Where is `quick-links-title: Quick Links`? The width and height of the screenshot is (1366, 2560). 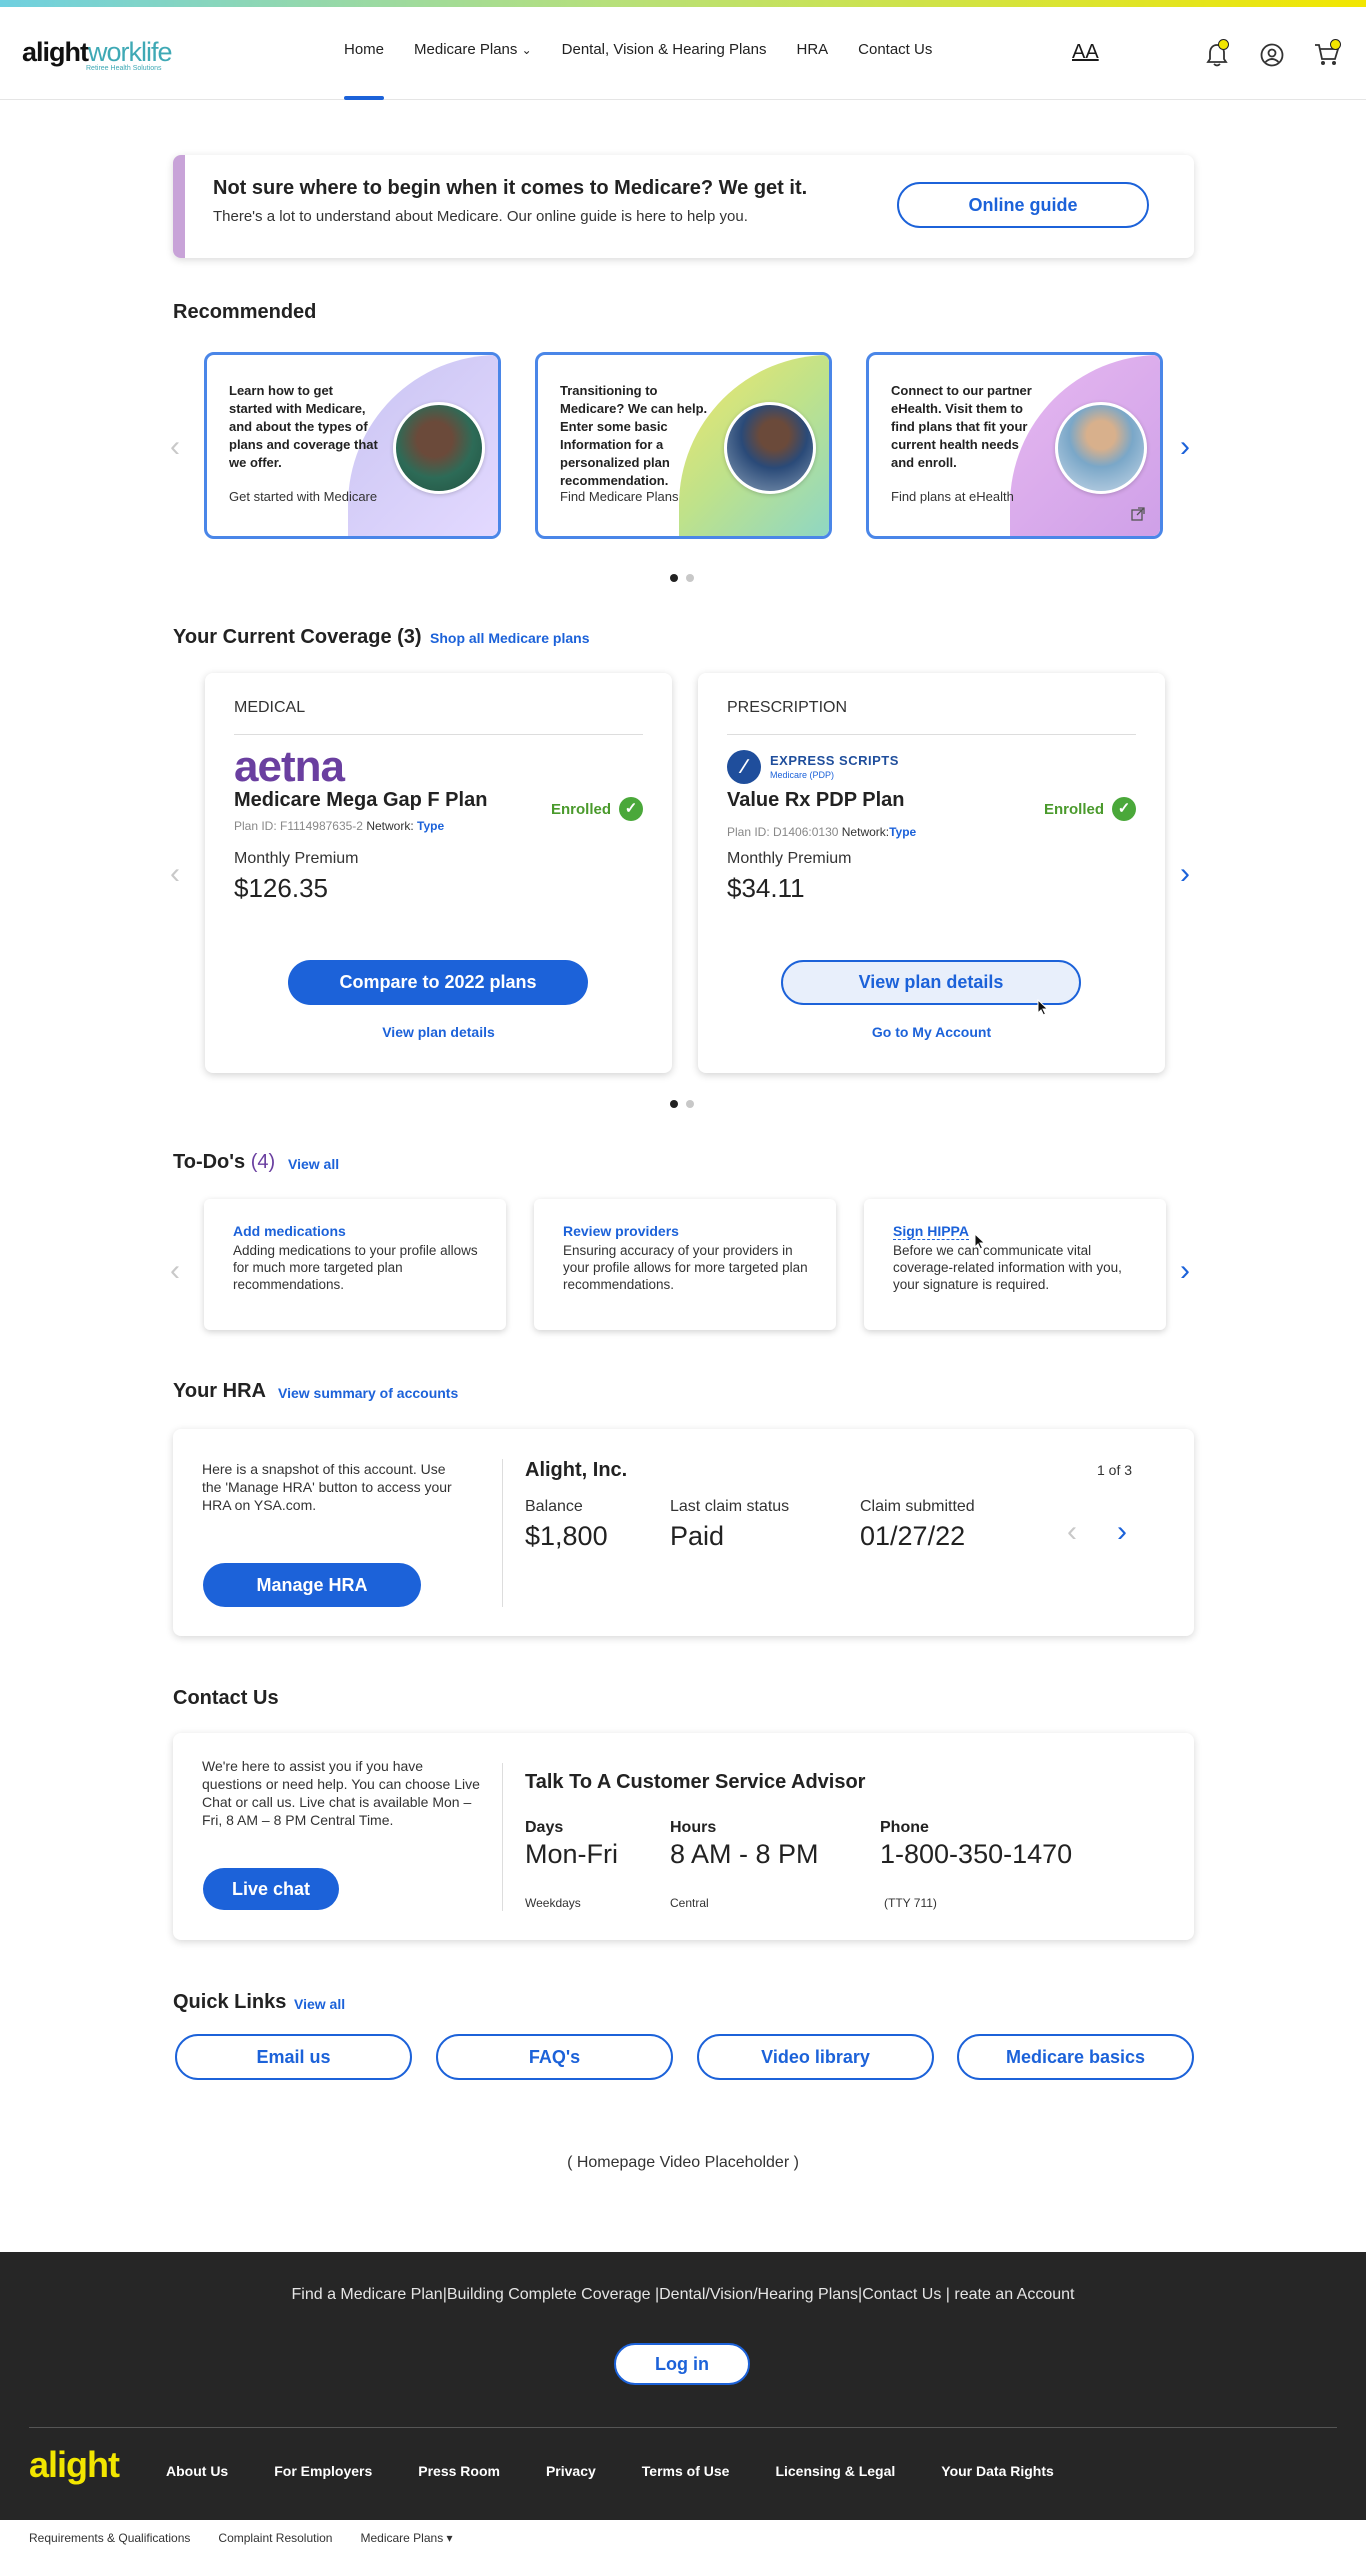
quick-links-title: Quick Links is located at coordinates (230, 2002).